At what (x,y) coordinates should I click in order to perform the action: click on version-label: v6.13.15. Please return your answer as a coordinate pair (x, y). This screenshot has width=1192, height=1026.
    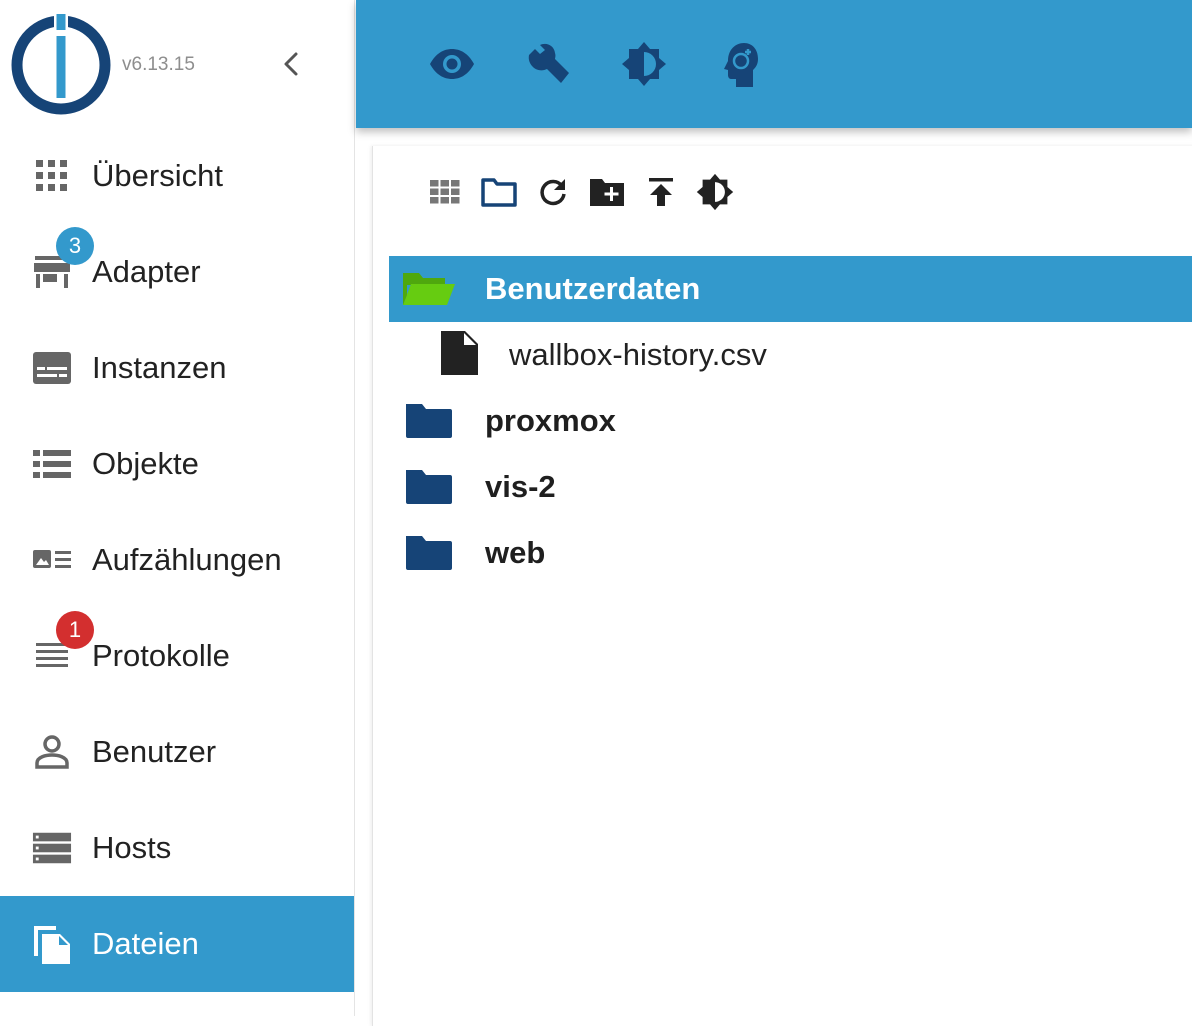
    Looking at the image, I should click on (158, 64).